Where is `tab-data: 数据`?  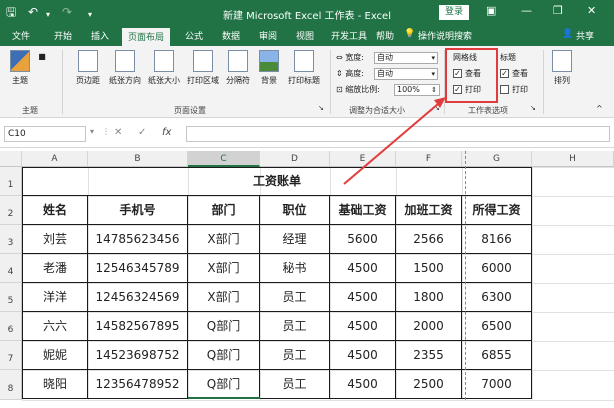 tab-data: 数据 is located at coordinates (231, 35).